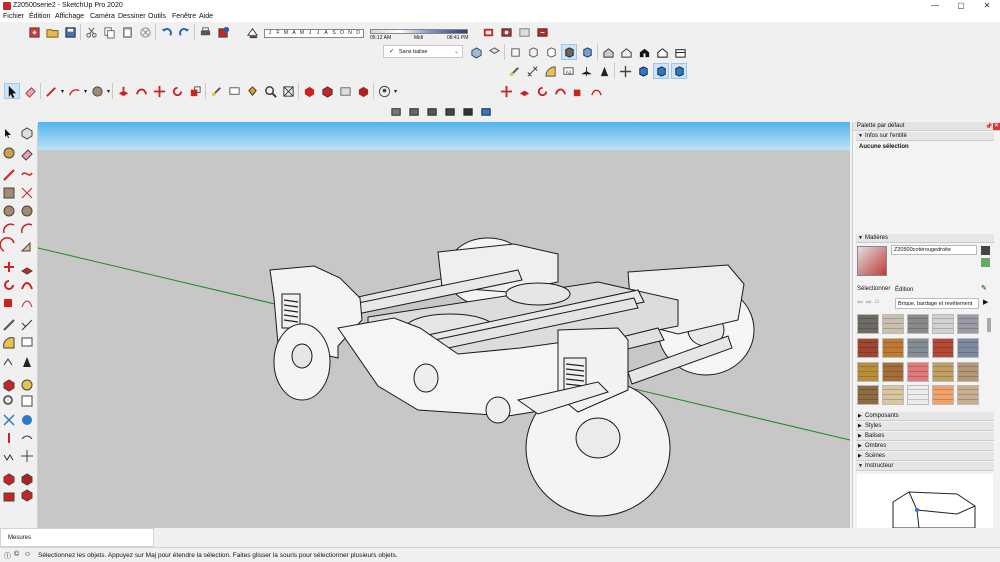 Image resolution: width=1000 pixels, height=562 pixels. What do you see at coordinates (661, 71) in the screenshot?
I see `camera-cube-b-button` at bounding box center [661, 71].